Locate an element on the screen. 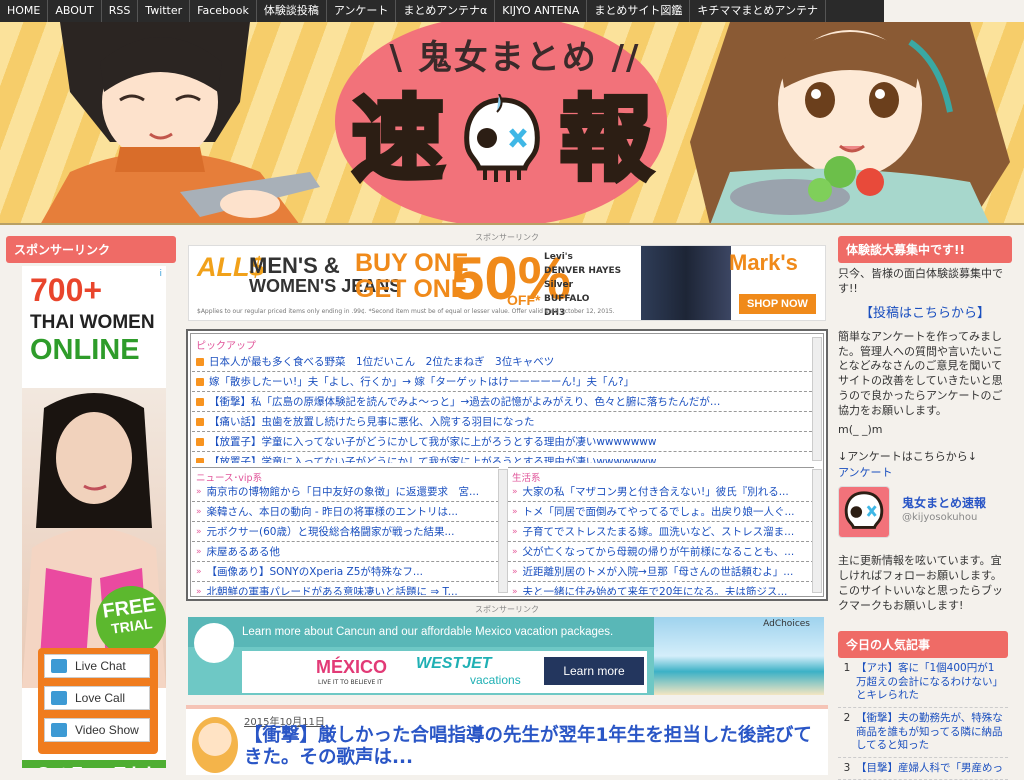 Image resolution: width=1024 pixels, height=780 pixels. adchoices-link: AdChoices is located at coordinates (786, 624).